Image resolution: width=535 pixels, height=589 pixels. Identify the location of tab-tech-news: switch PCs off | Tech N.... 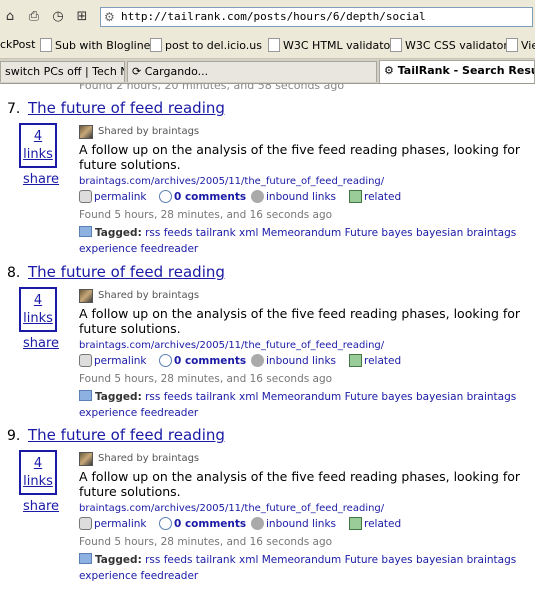
(62, 71).